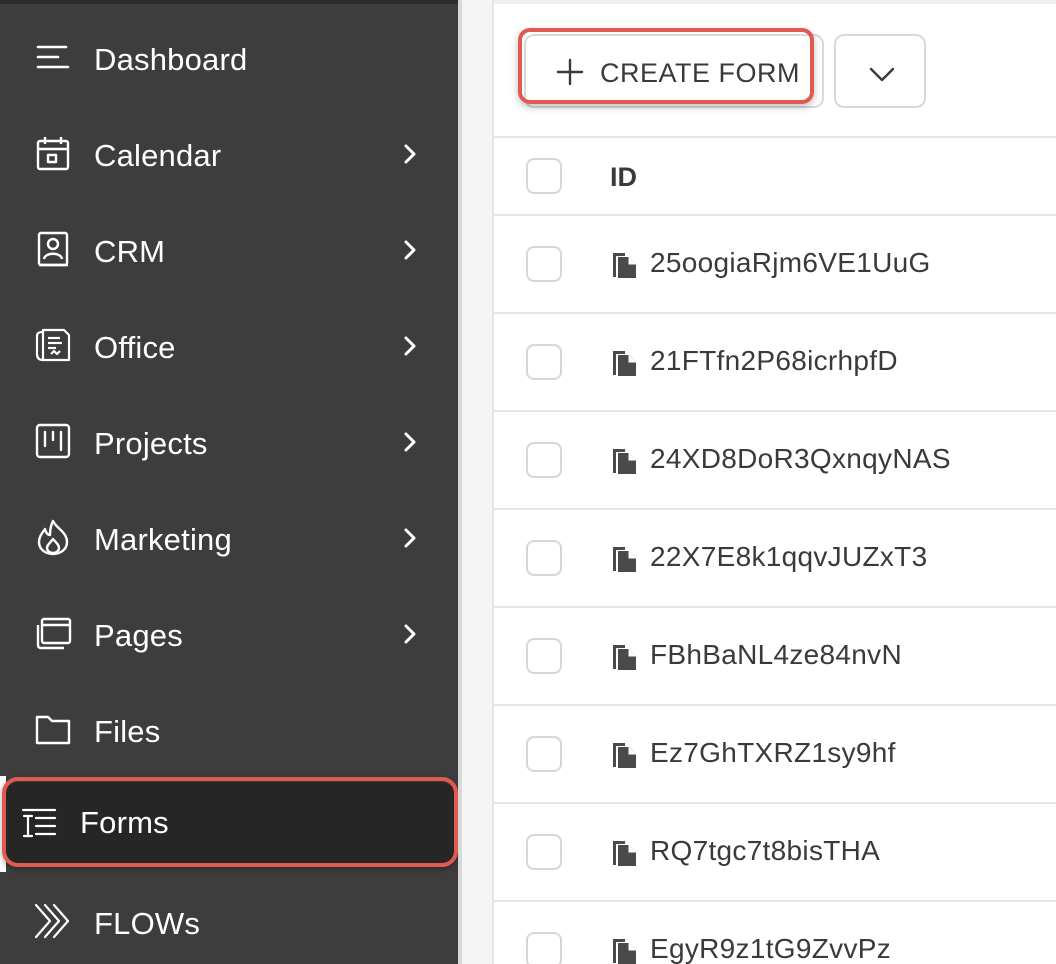  What do you see at coordinates (790, 263) in the screenshot?
I see `form-id: 25oogiaRjm6VE1UuG` at bounding box center [790, 263].